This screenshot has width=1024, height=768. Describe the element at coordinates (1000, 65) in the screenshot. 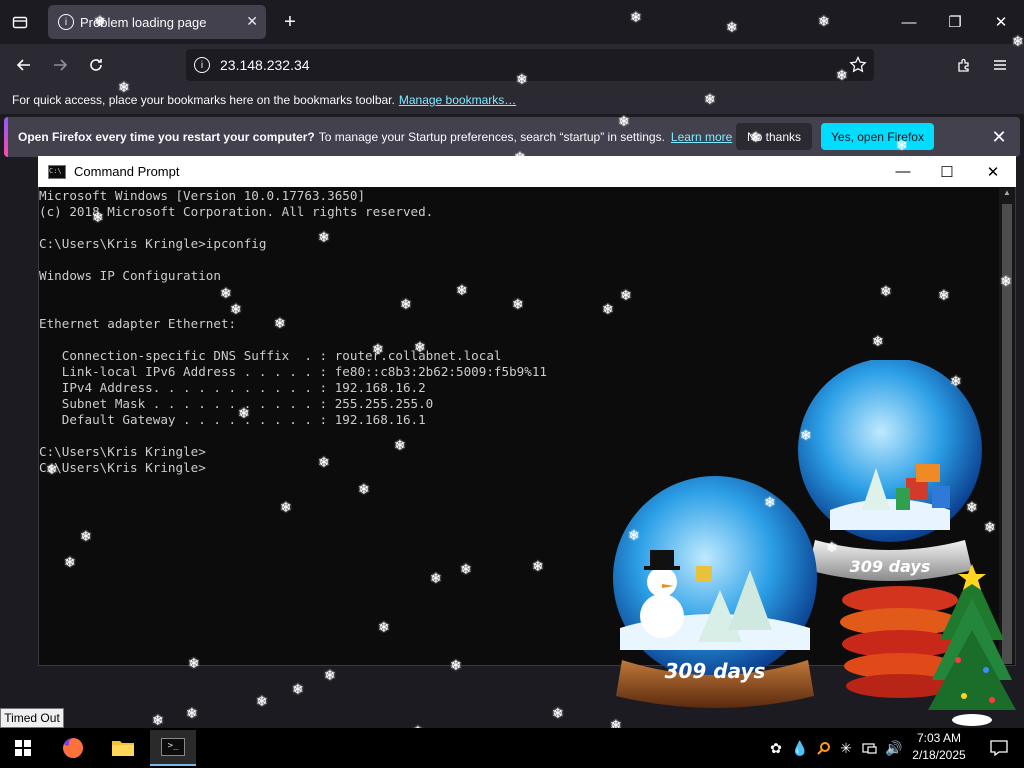

I see `app-menu-icon` at that location.